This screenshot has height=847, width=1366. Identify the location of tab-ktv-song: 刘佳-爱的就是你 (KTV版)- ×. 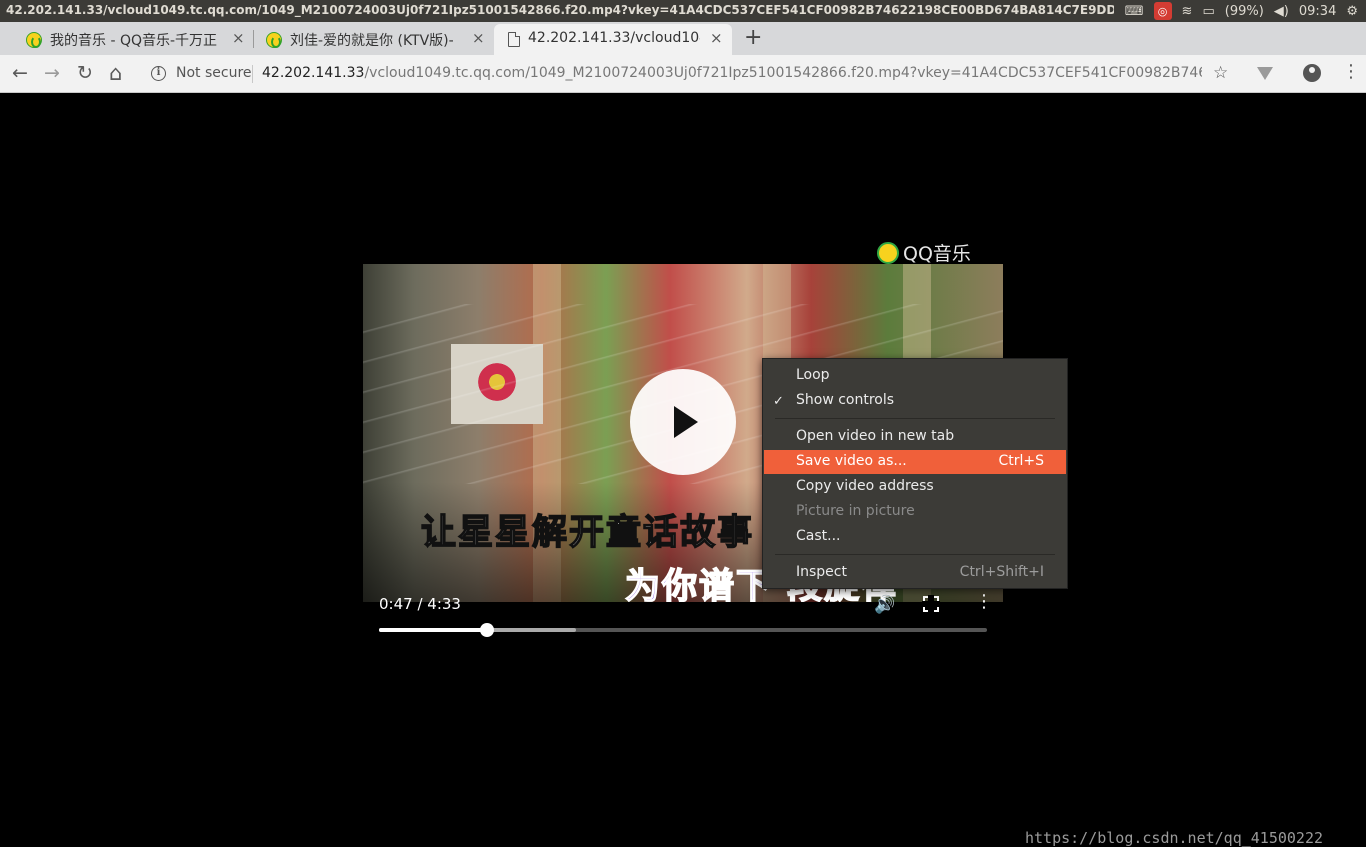
(366, 39).